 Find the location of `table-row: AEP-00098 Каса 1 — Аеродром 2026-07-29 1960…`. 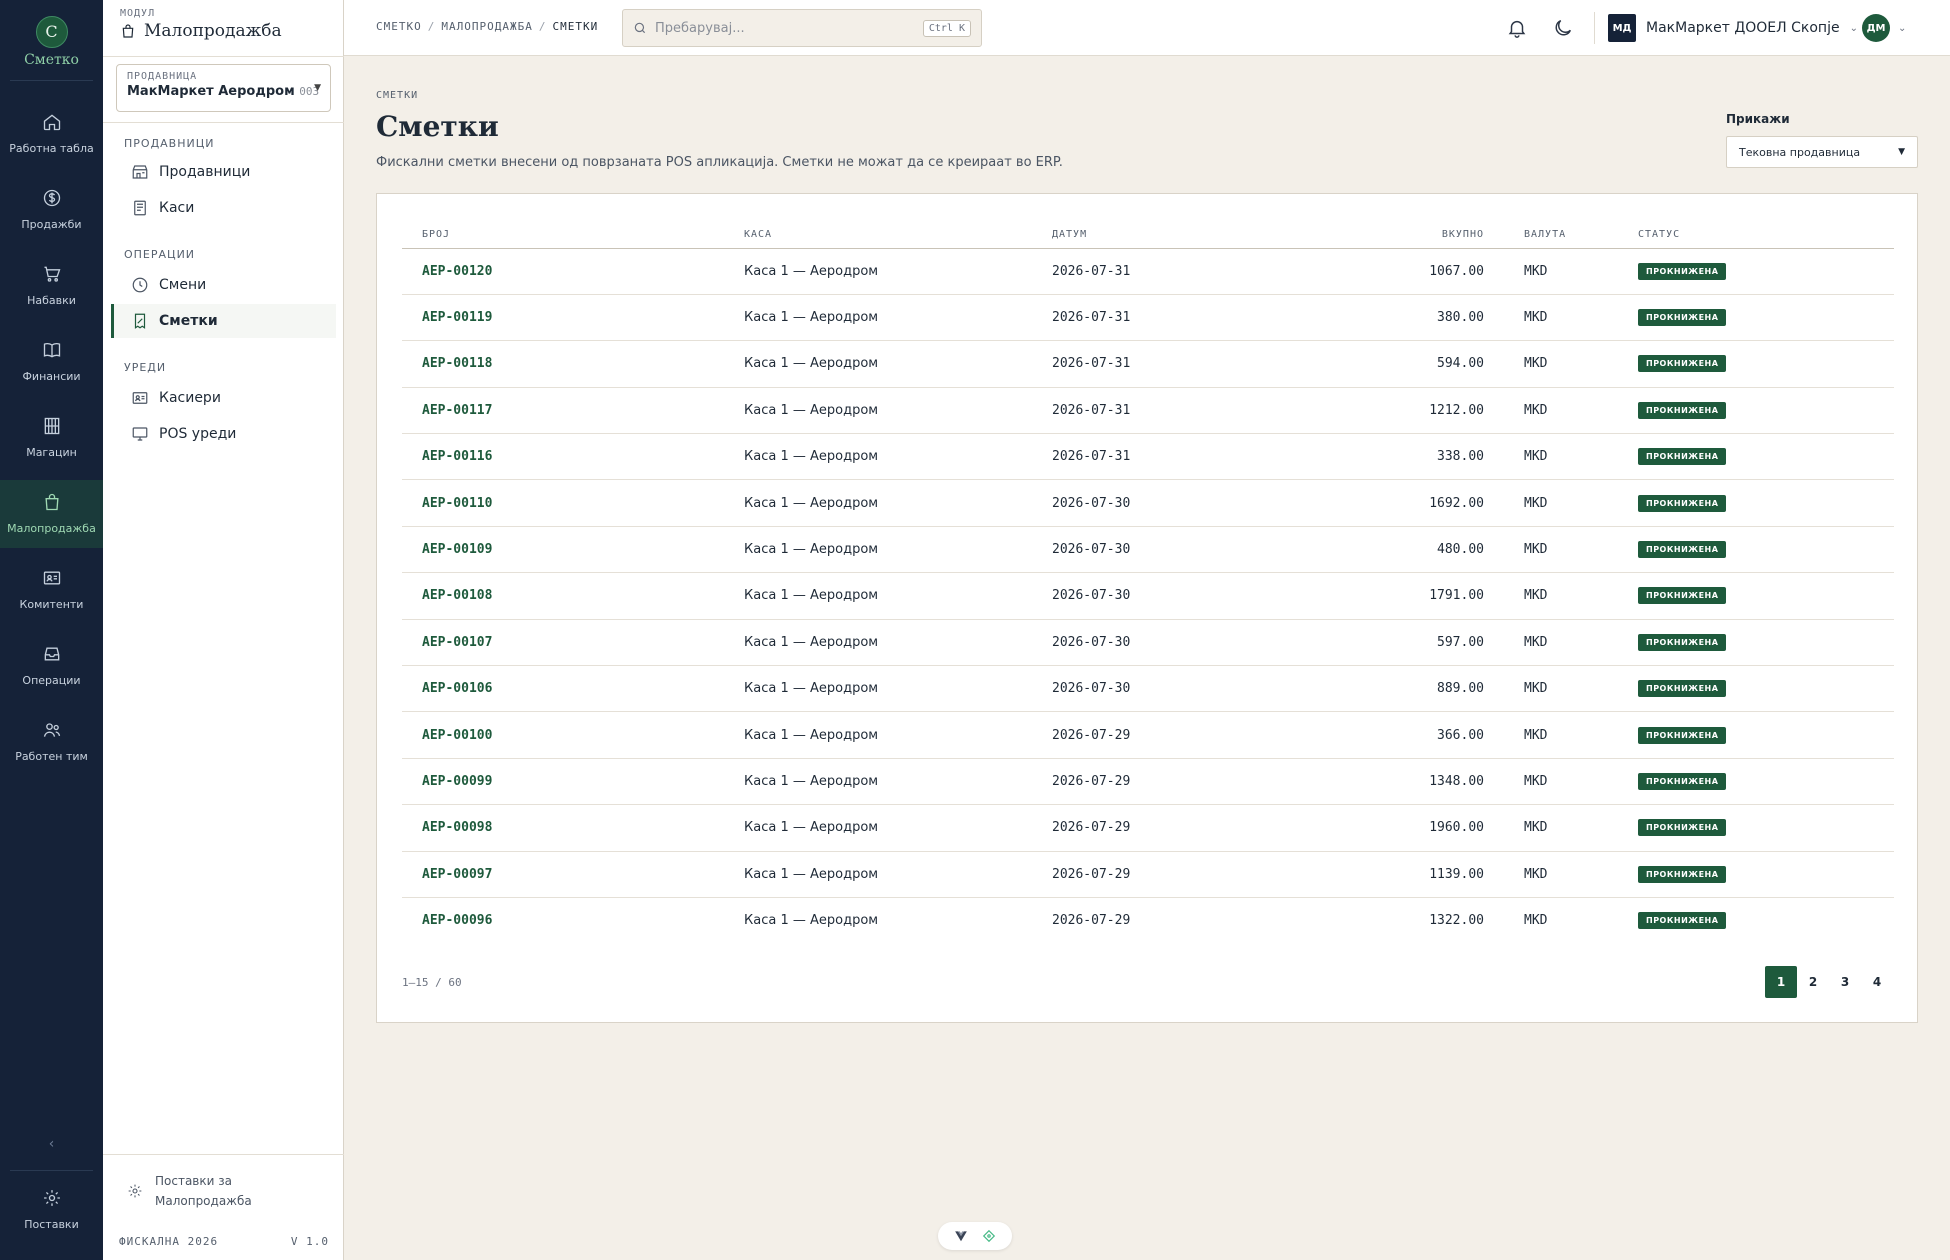

table-row: AEP-00098 Каса 1 — Аеродром 2026-07-29 1960… is located at coordinates (1148, 828).